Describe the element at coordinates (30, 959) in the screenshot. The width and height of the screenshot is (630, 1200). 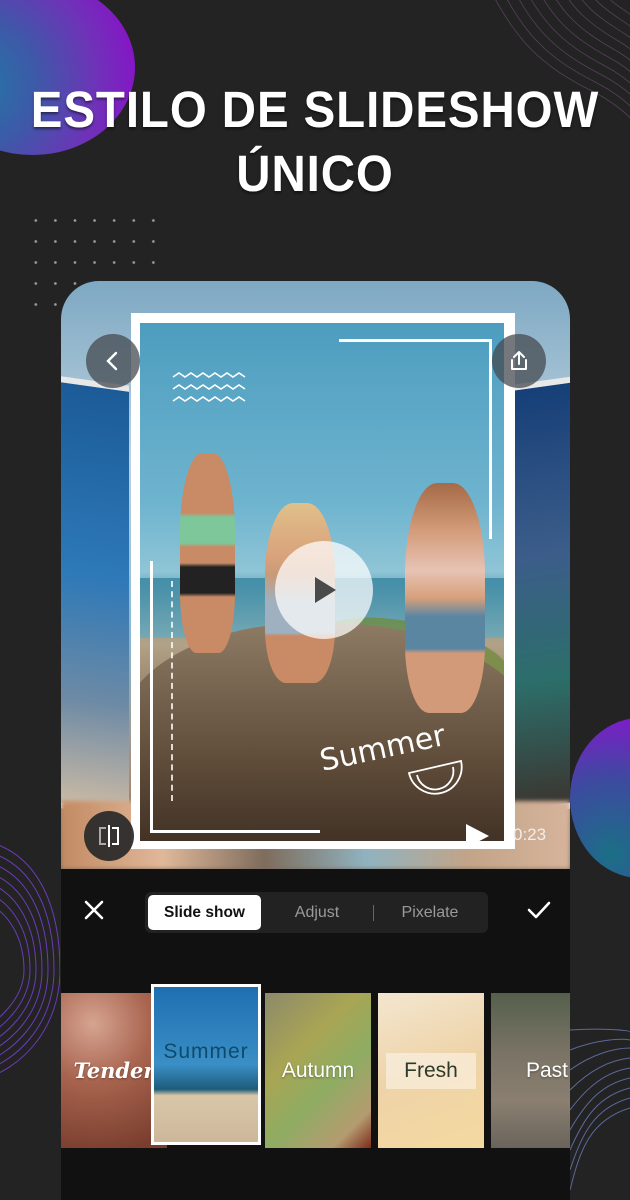
I see `decorative-contour-lines-left` at that location.